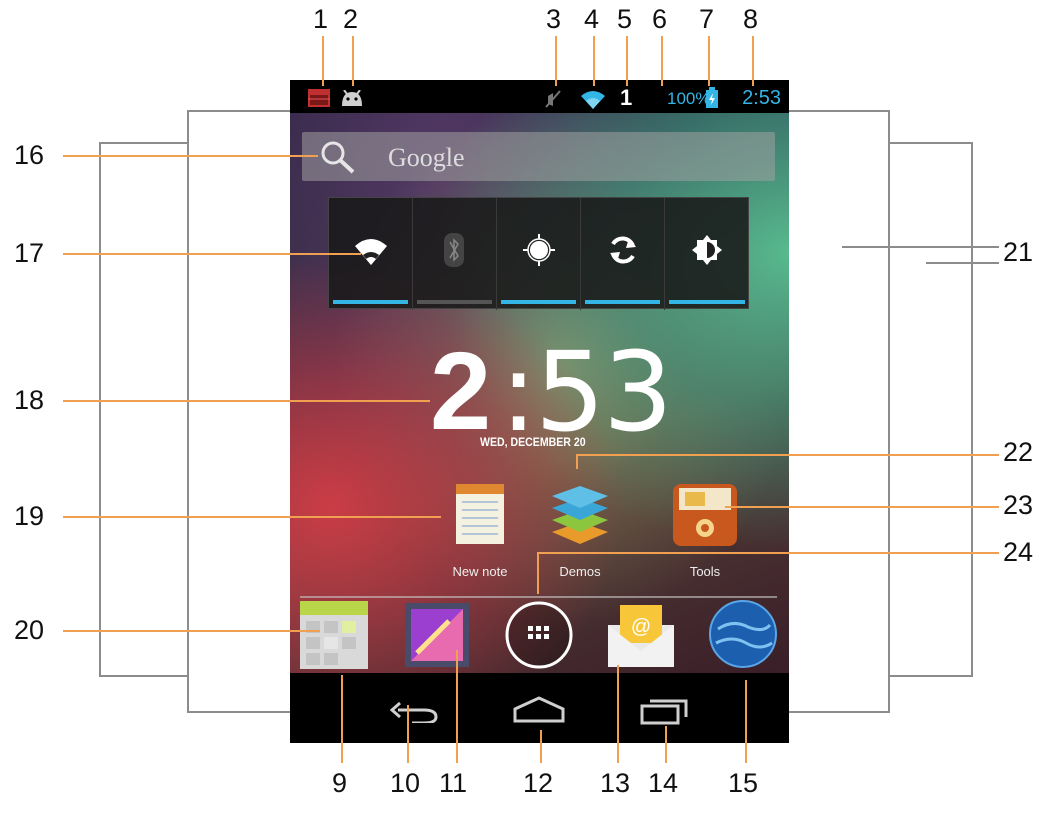  What do you see at coordinates (553, 99) in the screenshot?
I see `mute-icon` at bounding box center [553, 99].